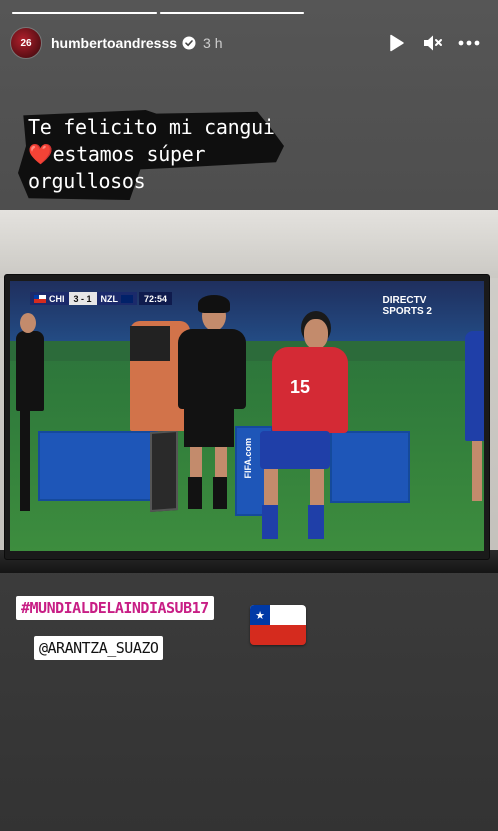 Image resolution: width=498 pixels, height=831 pixels. What do you see at coordinates (40, 154) in the screenshot?
I see `heart-icon: ❤️` at bounding box center [40, 154].